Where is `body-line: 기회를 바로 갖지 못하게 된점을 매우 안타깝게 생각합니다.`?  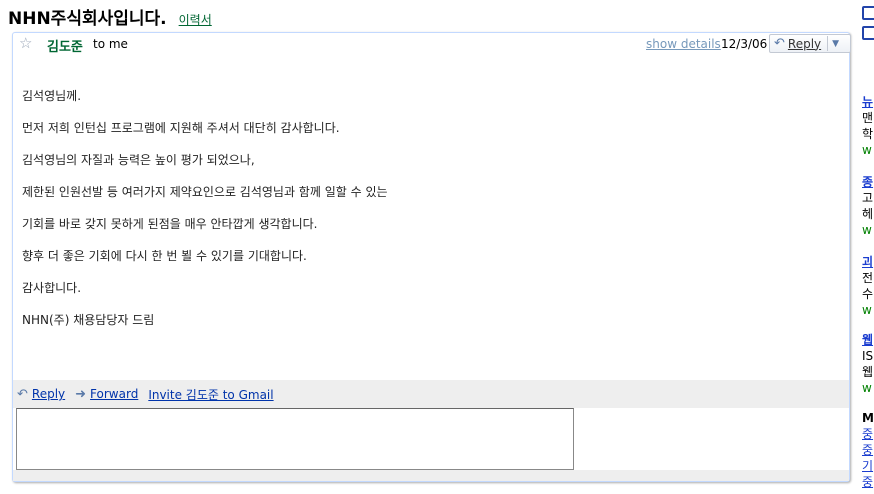 body-line: 기회를 바로 갖지 못하게 된점을 매우 안타깝게 생각합니다. is located at coordinates (170, 224).